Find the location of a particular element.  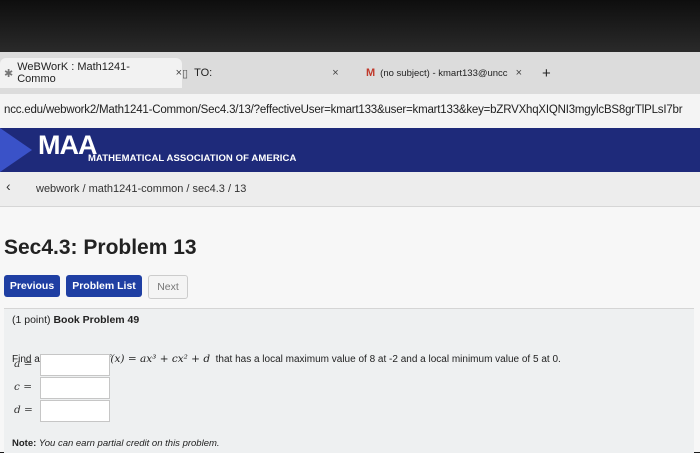

answer-input-a is located at coordinates (75, 365).